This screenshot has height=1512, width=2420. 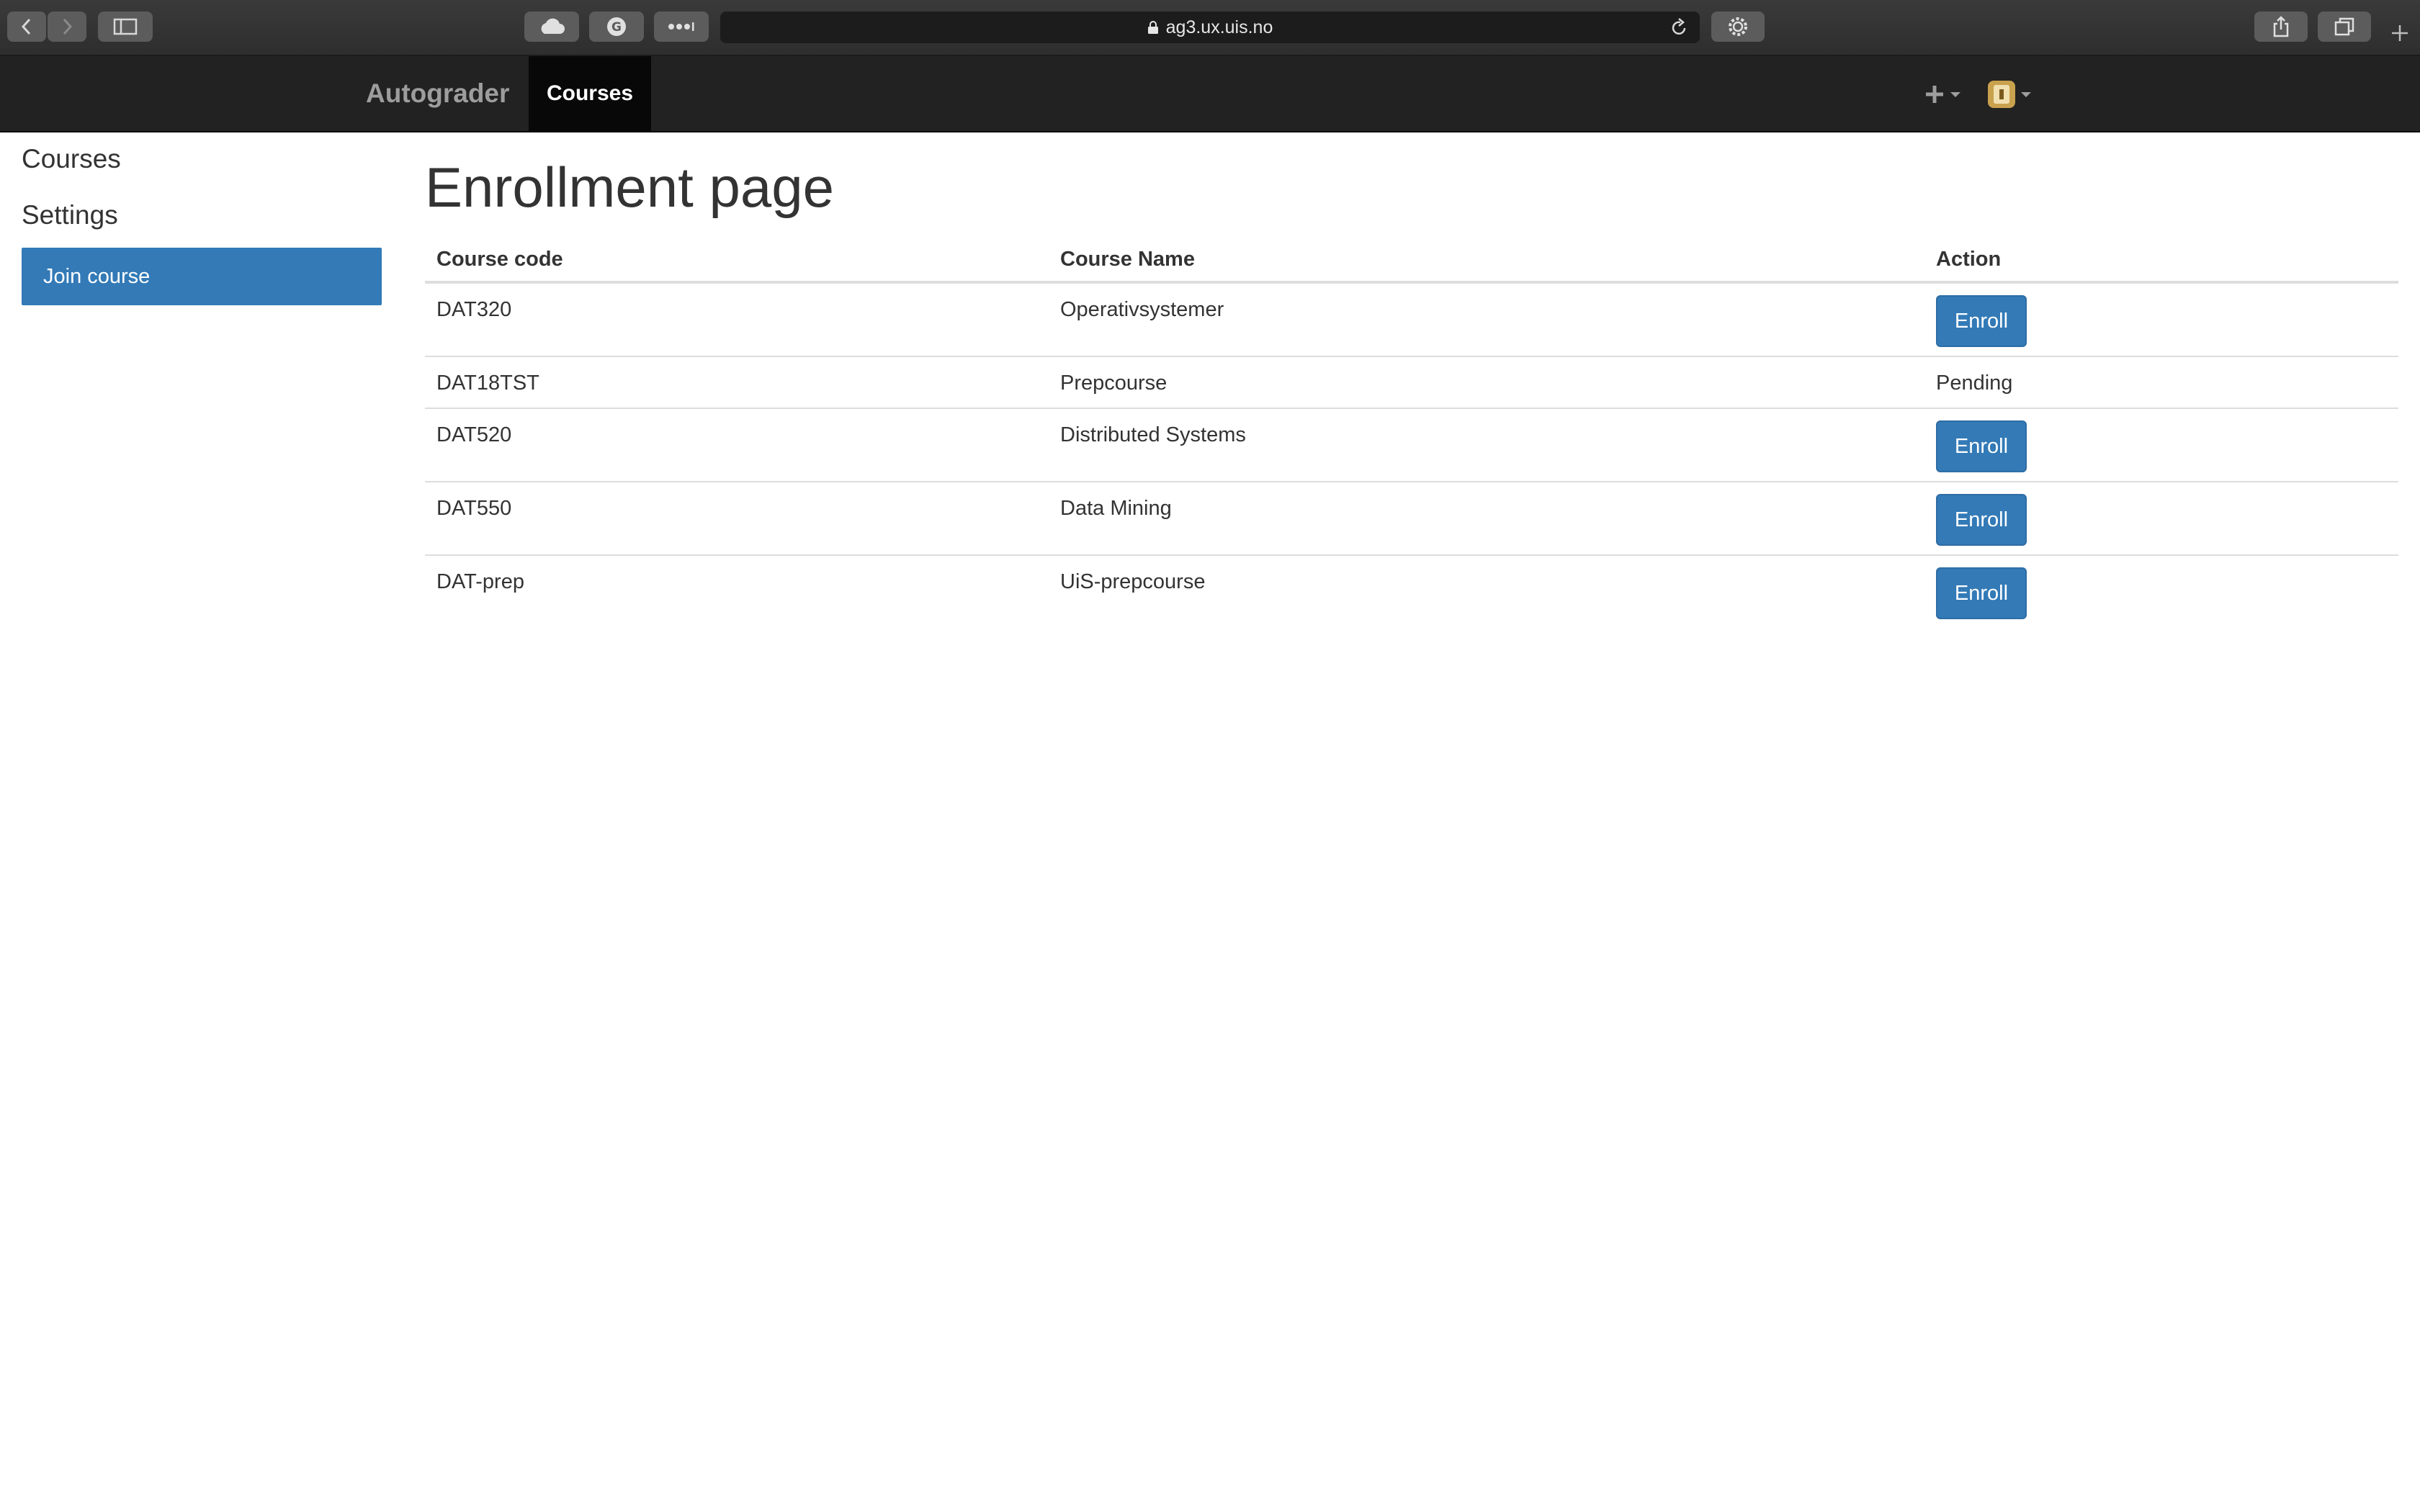 What do you see at coordinates (1142, 309) in the screenshot?
I see `course-name: Operativsystemer` at bounding box center [1142, 309].